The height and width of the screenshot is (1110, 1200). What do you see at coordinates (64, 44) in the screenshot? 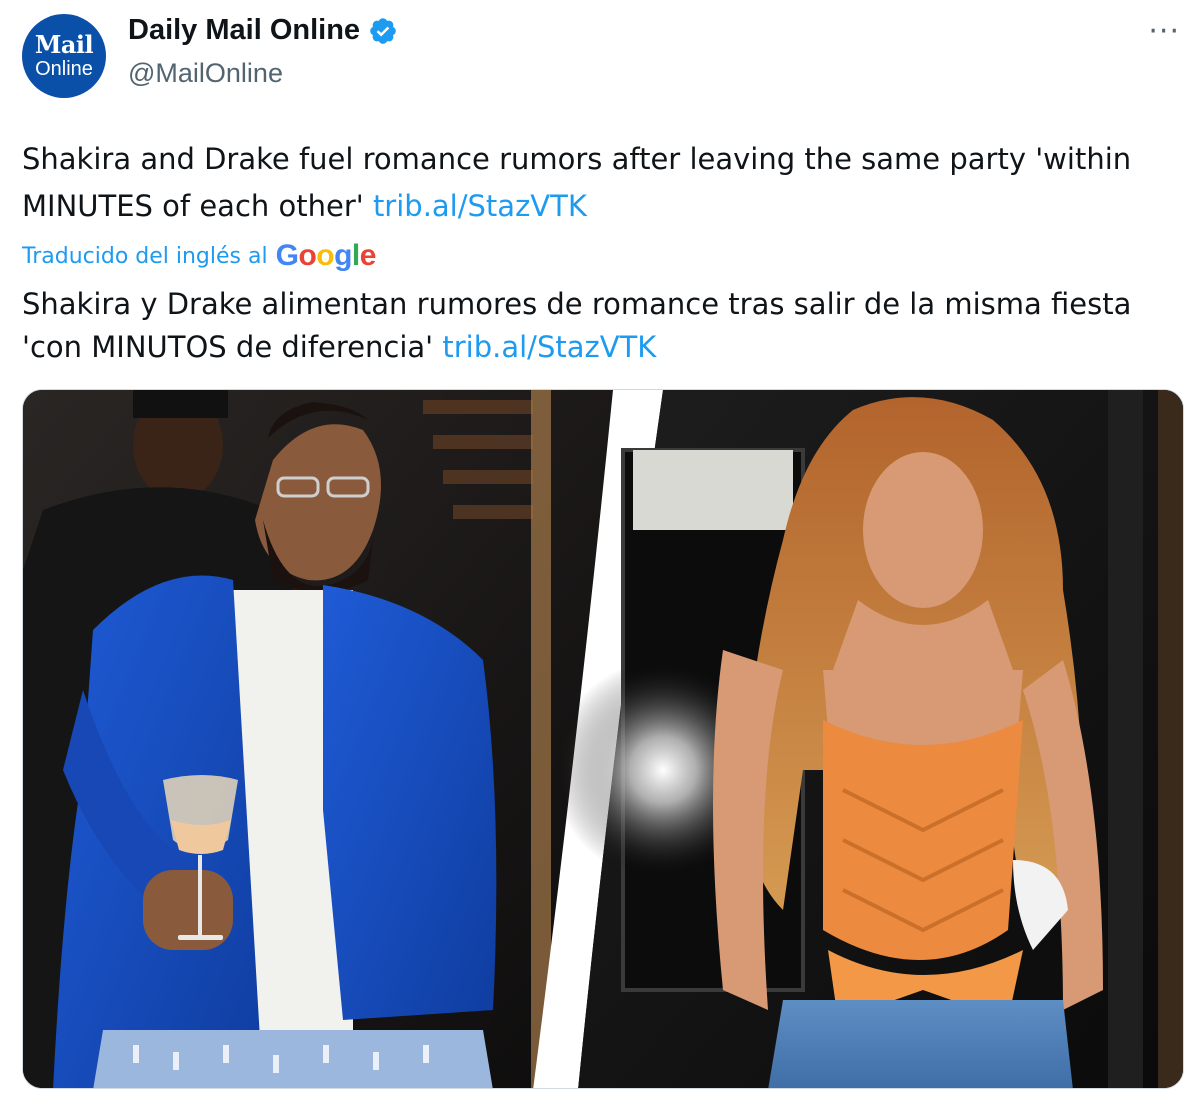
I see `avatar-text-line1: Mail` at bounding box center [64, 44].